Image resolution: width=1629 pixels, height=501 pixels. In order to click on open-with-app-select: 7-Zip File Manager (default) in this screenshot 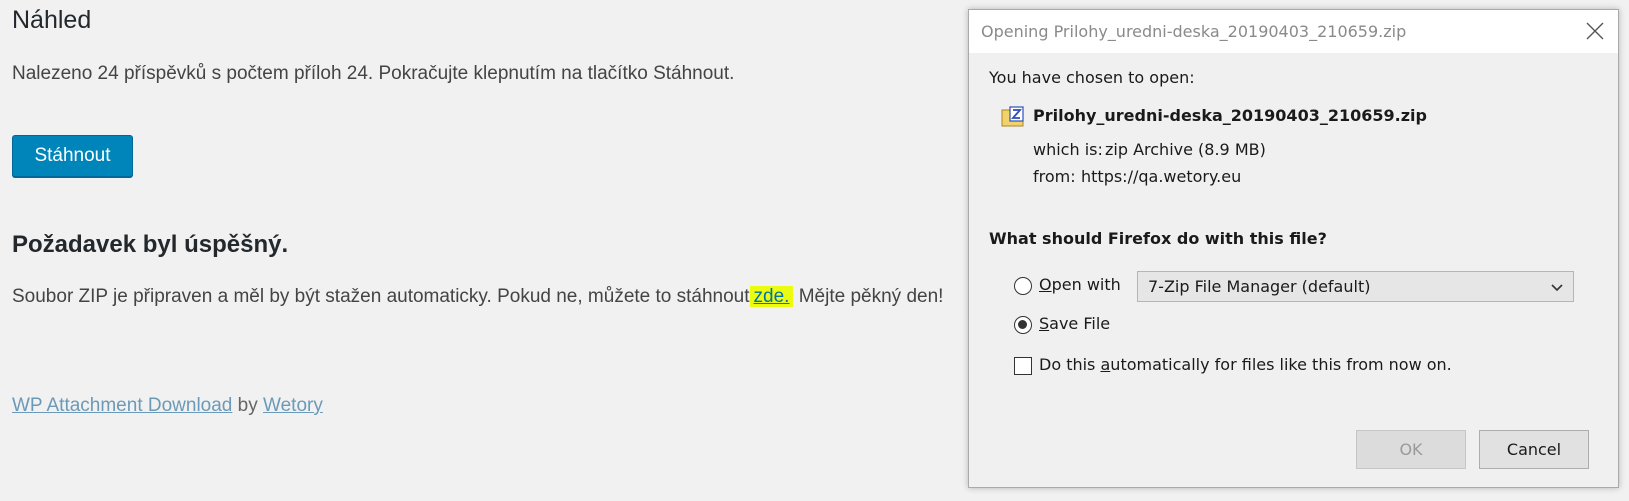, I will do `click(1355, 286)`.